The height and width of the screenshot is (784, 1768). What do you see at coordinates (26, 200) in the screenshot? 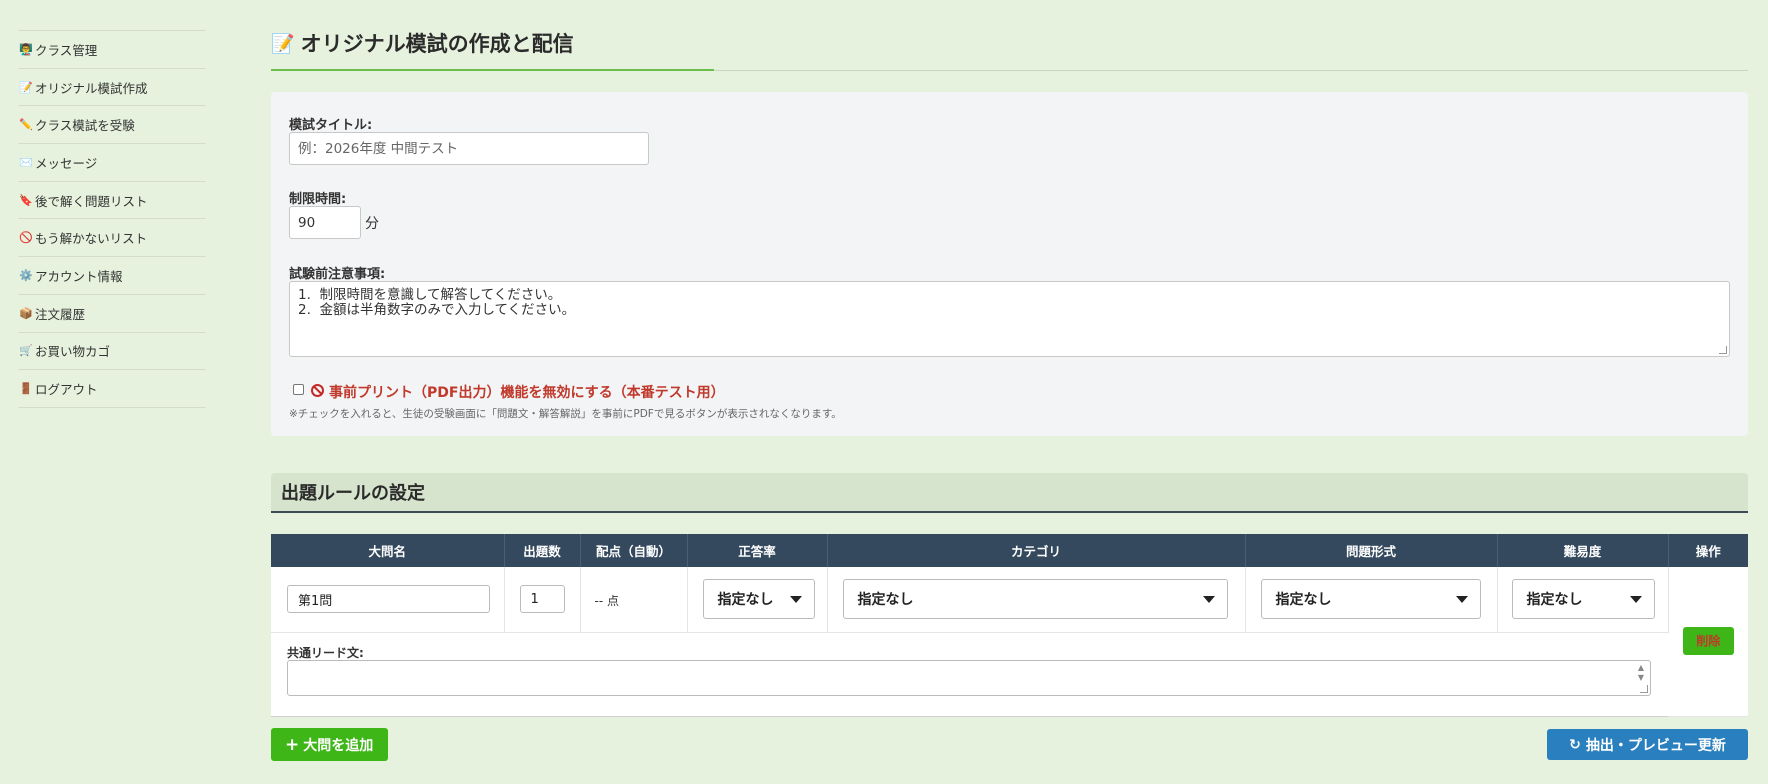
I see `bookmark-icon: 🔖` at bounding box center [26, 200].